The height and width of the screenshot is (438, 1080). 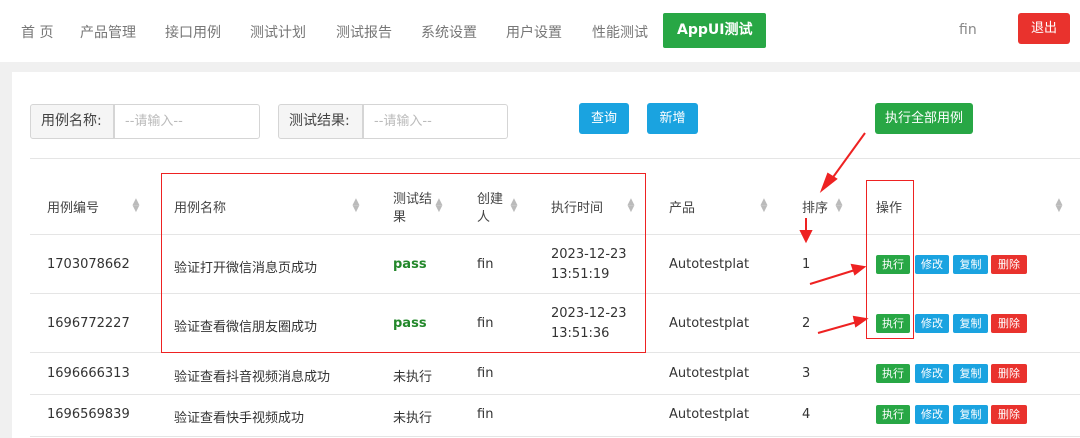 What do you see at coordinates (604, 118) in the screenshot?
I see `query-button: 查询` at bounding box center [604, 118].